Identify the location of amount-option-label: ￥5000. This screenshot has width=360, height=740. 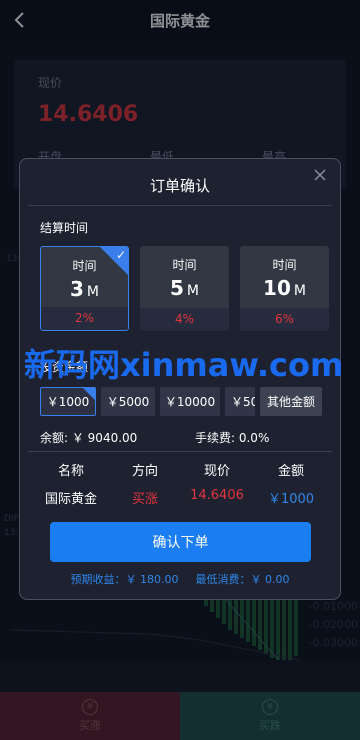
(128, 402).